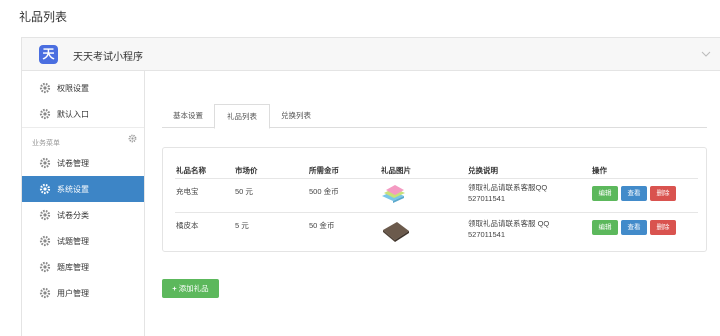 Image resolution: width=720 pixels, height=336 pixels. Describe the element at coordinates (43, 17) in the screenshot. I see `page-title: 礼品列表` at that location.